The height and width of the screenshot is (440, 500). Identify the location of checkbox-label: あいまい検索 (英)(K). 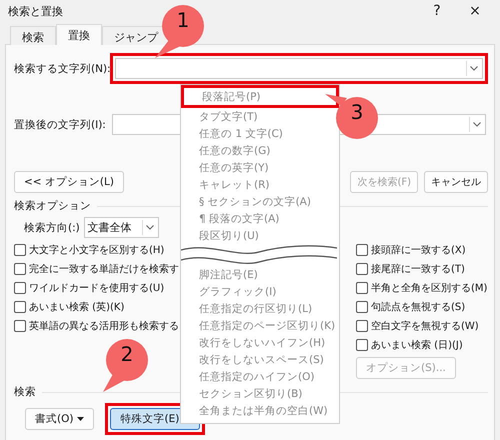
(76, 307).